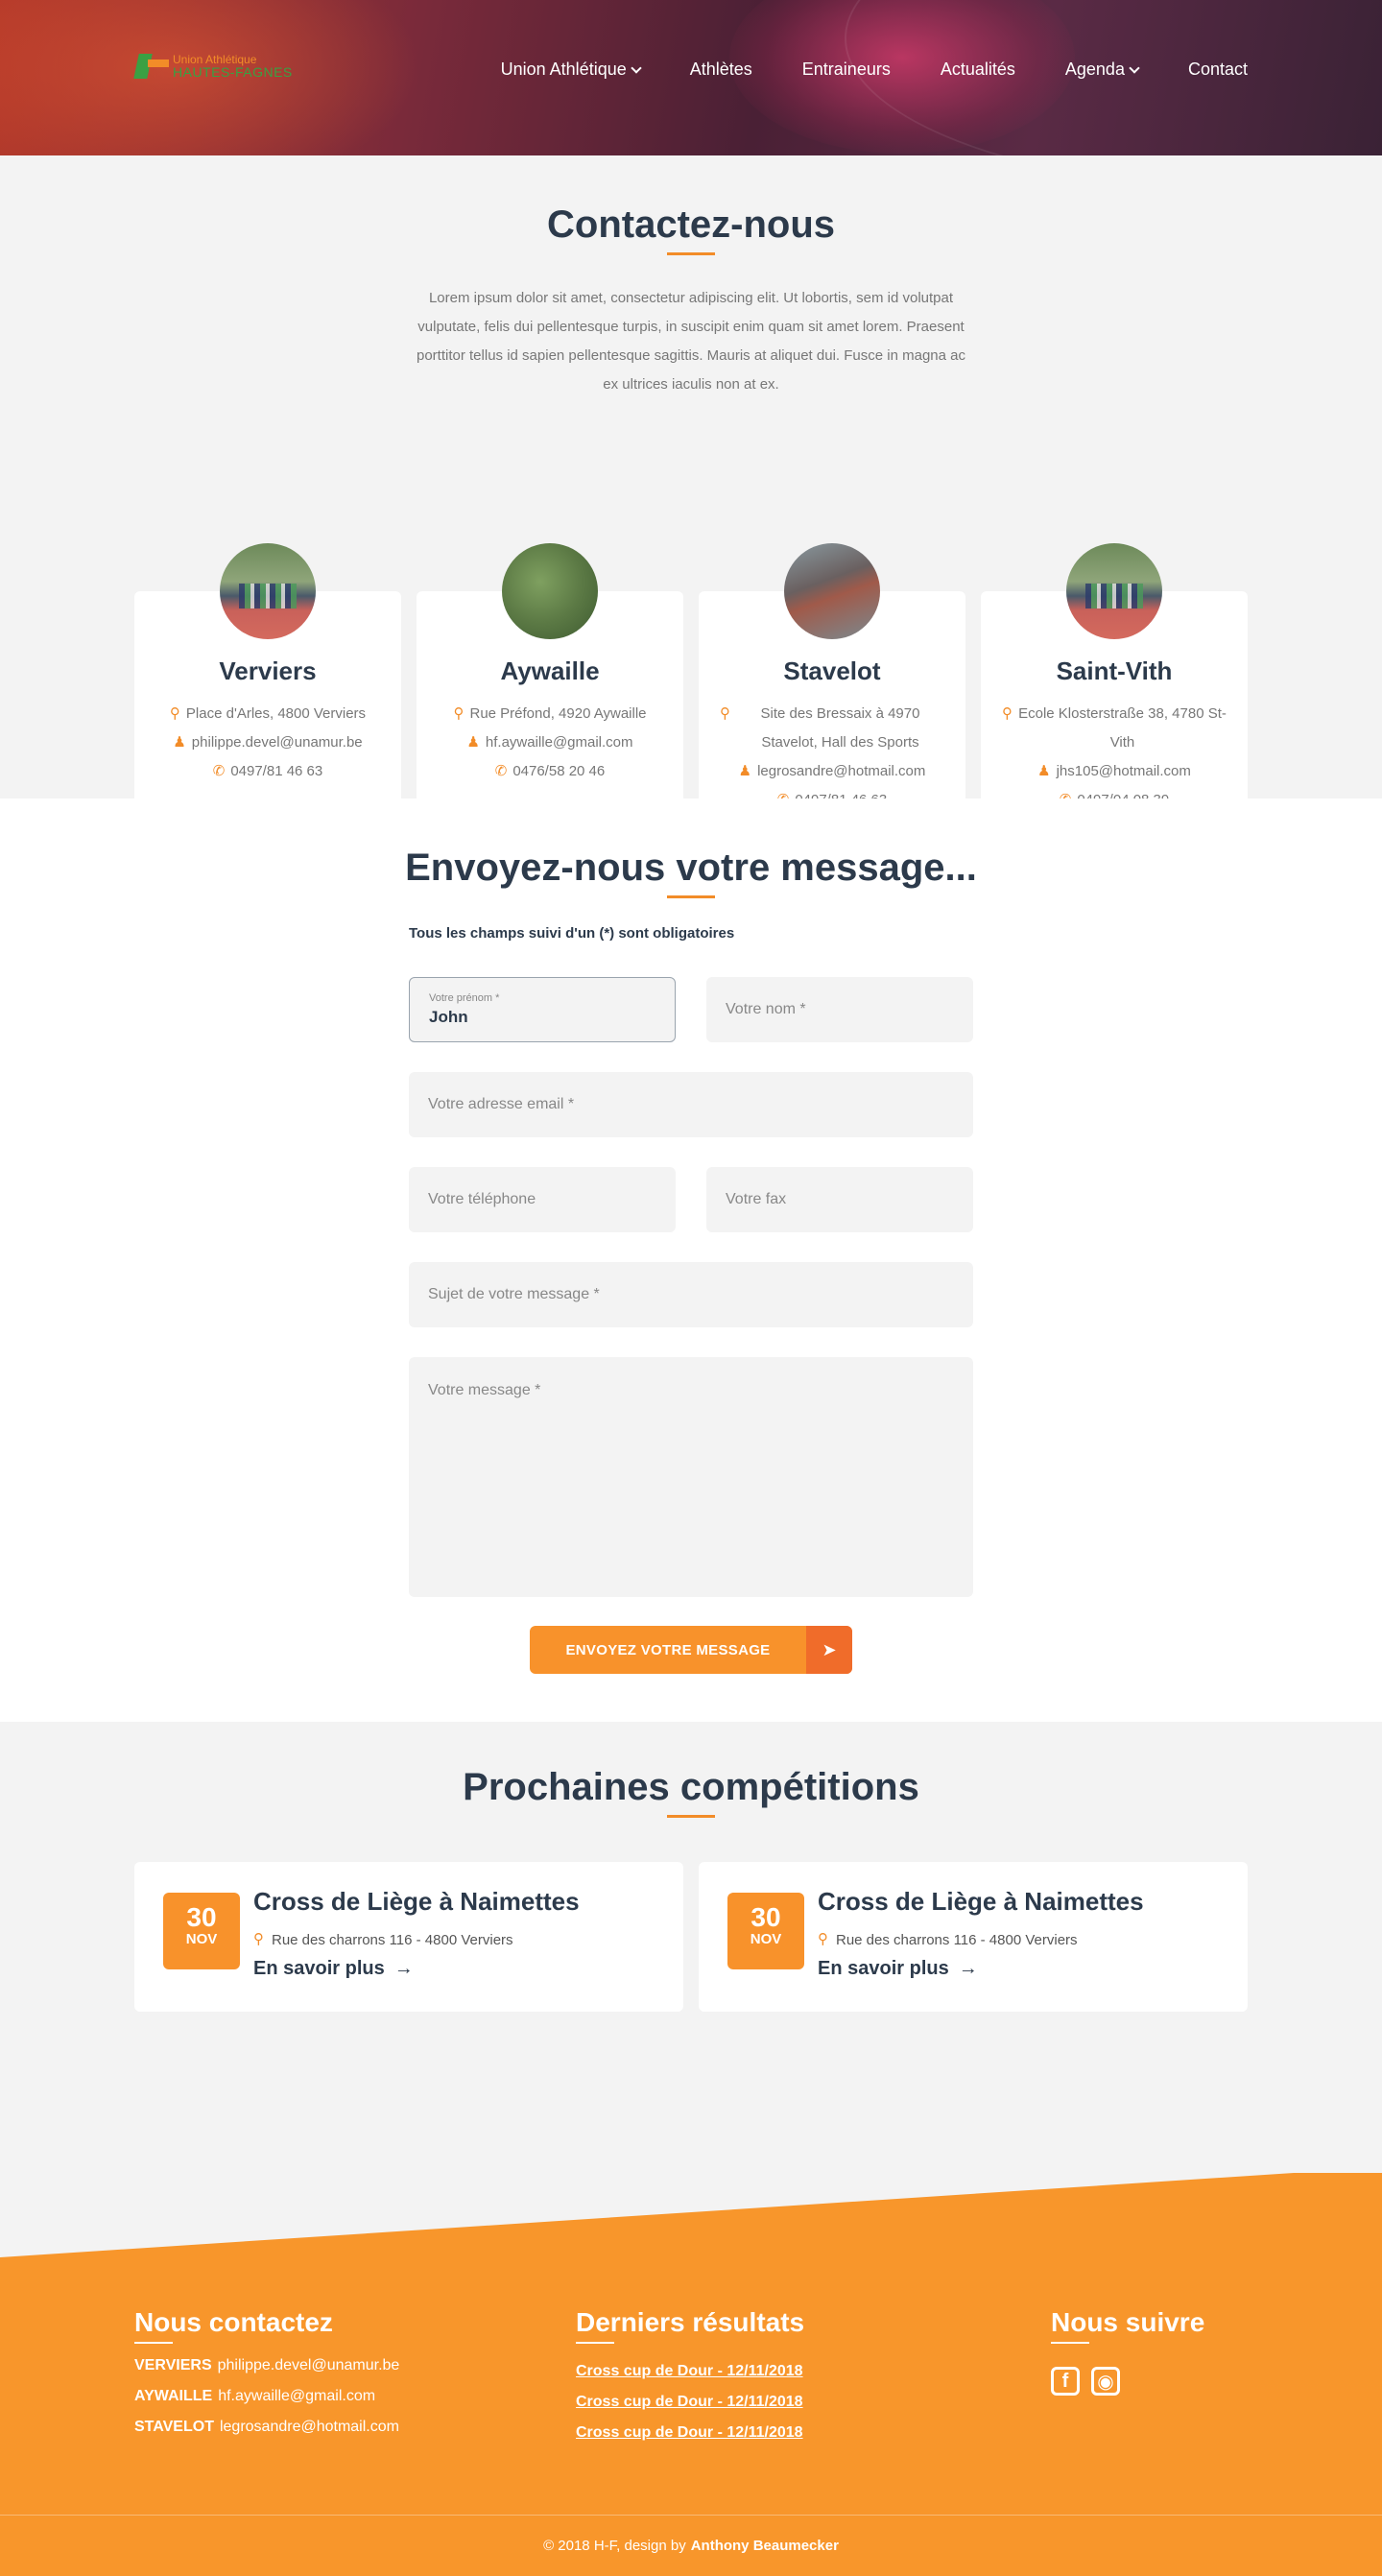  What do you see at coordinates (542, 1199) in the screenshot?
I see `phone-field: Votre téléphone` at bounding box center [542, 1199].